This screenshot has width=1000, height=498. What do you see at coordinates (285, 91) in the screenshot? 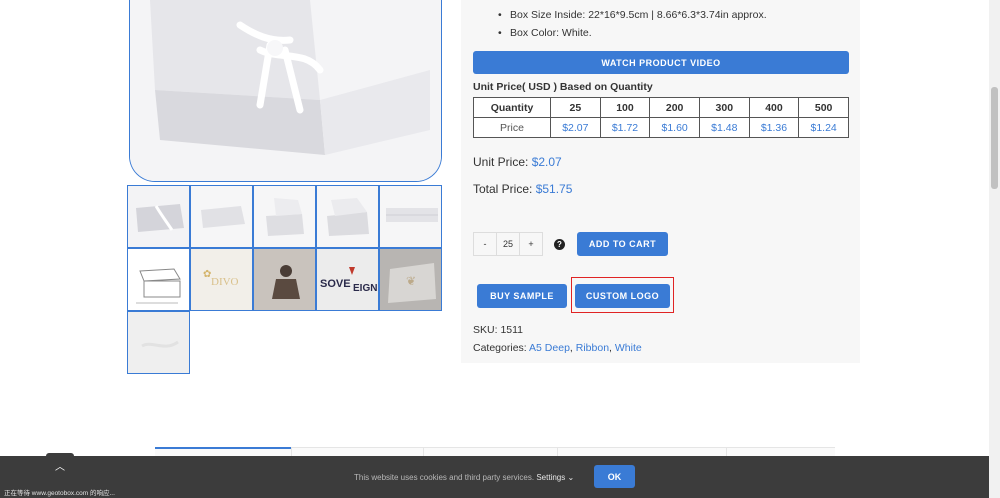
I see `main-product-image` at bounding box center [285, 91].